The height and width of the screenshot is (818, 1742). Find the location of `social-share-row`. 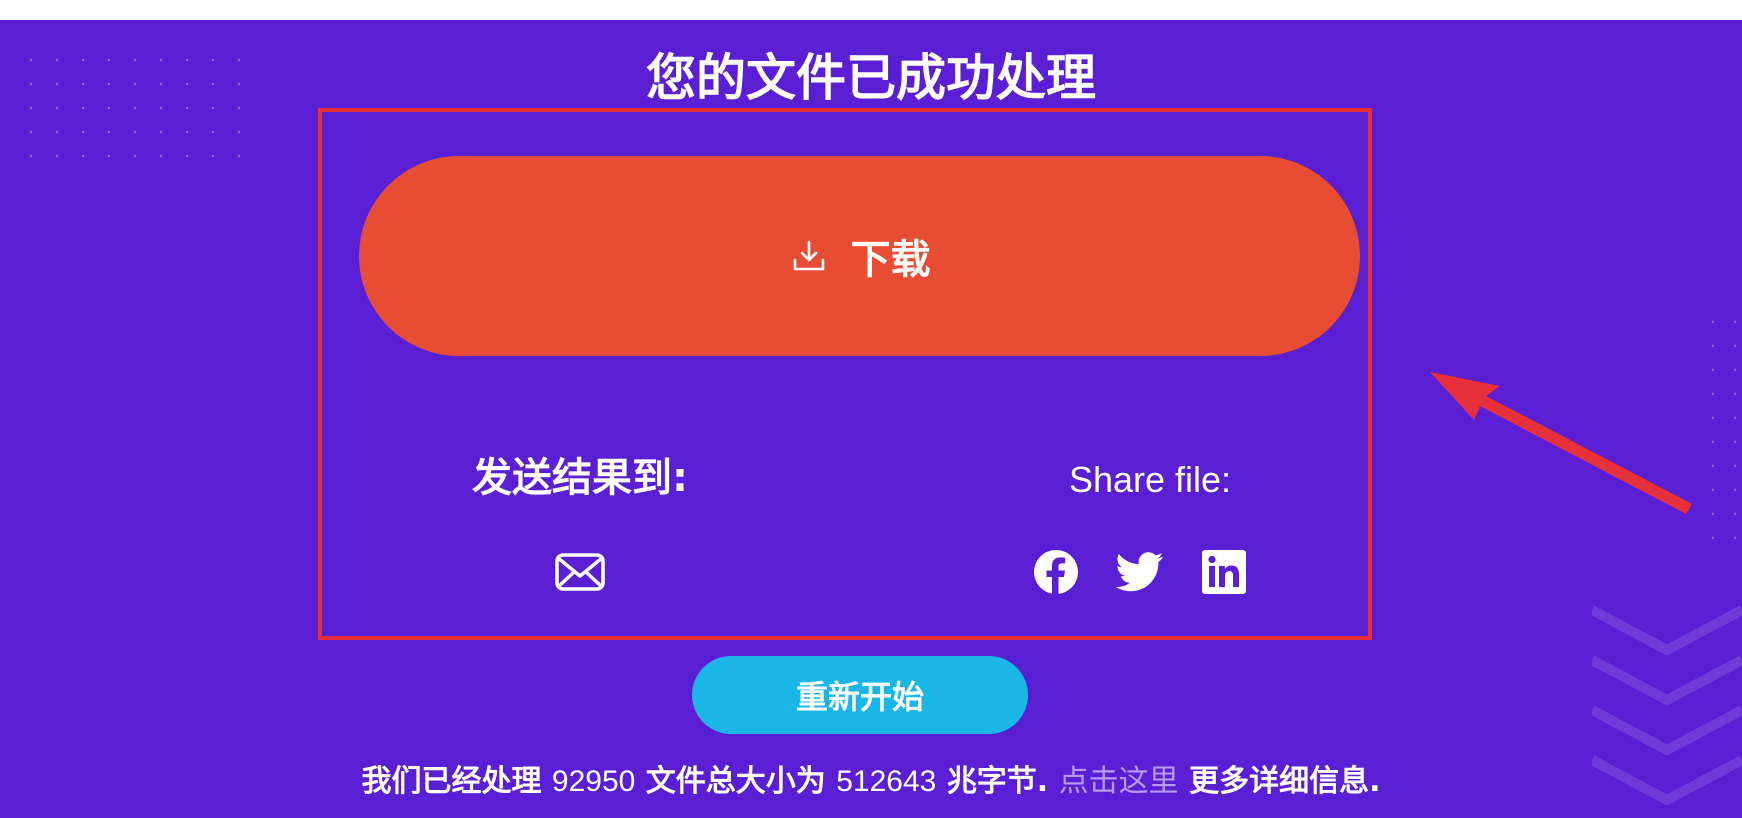

social-share-row is located at coordinates (1140, 572).